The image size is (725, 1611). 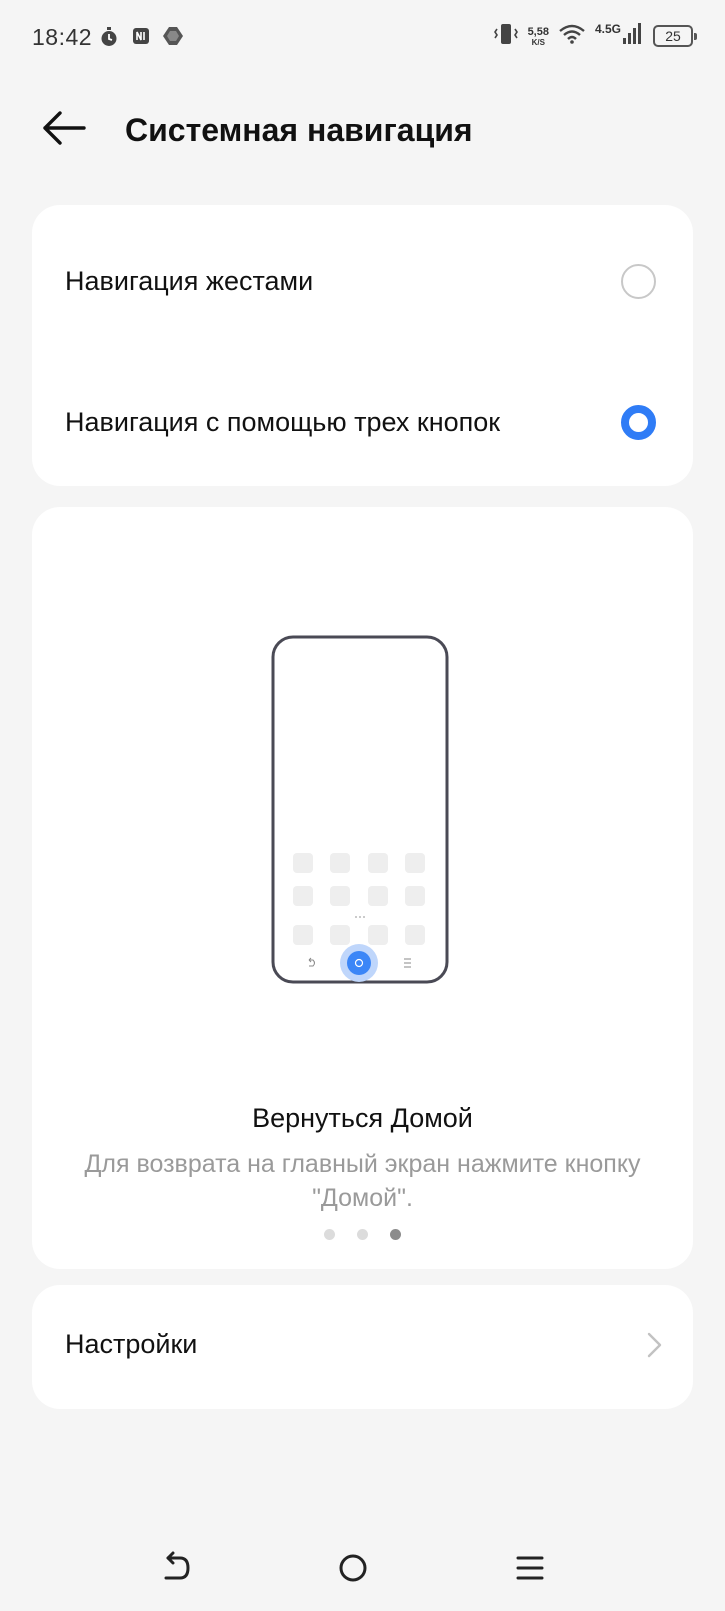 I want to click on chevron-right-icon, so click(x=655, y=1347).